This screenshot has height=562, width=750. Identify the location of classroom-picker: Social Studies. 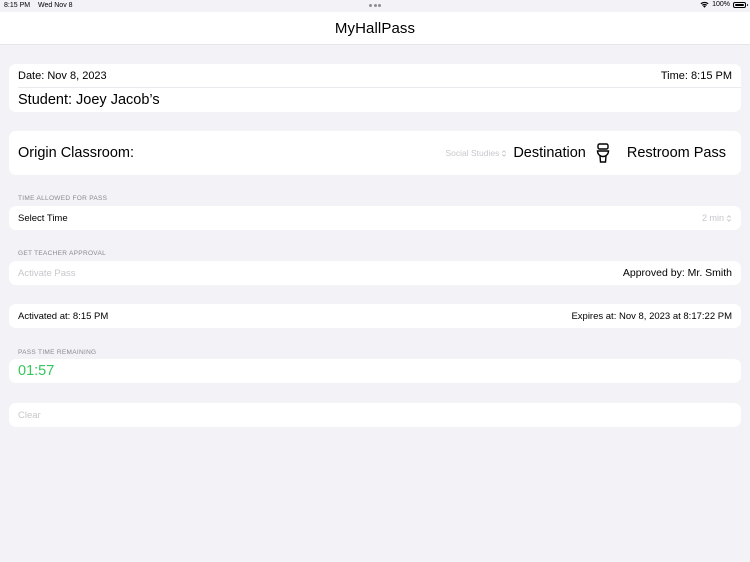
(476, 153).